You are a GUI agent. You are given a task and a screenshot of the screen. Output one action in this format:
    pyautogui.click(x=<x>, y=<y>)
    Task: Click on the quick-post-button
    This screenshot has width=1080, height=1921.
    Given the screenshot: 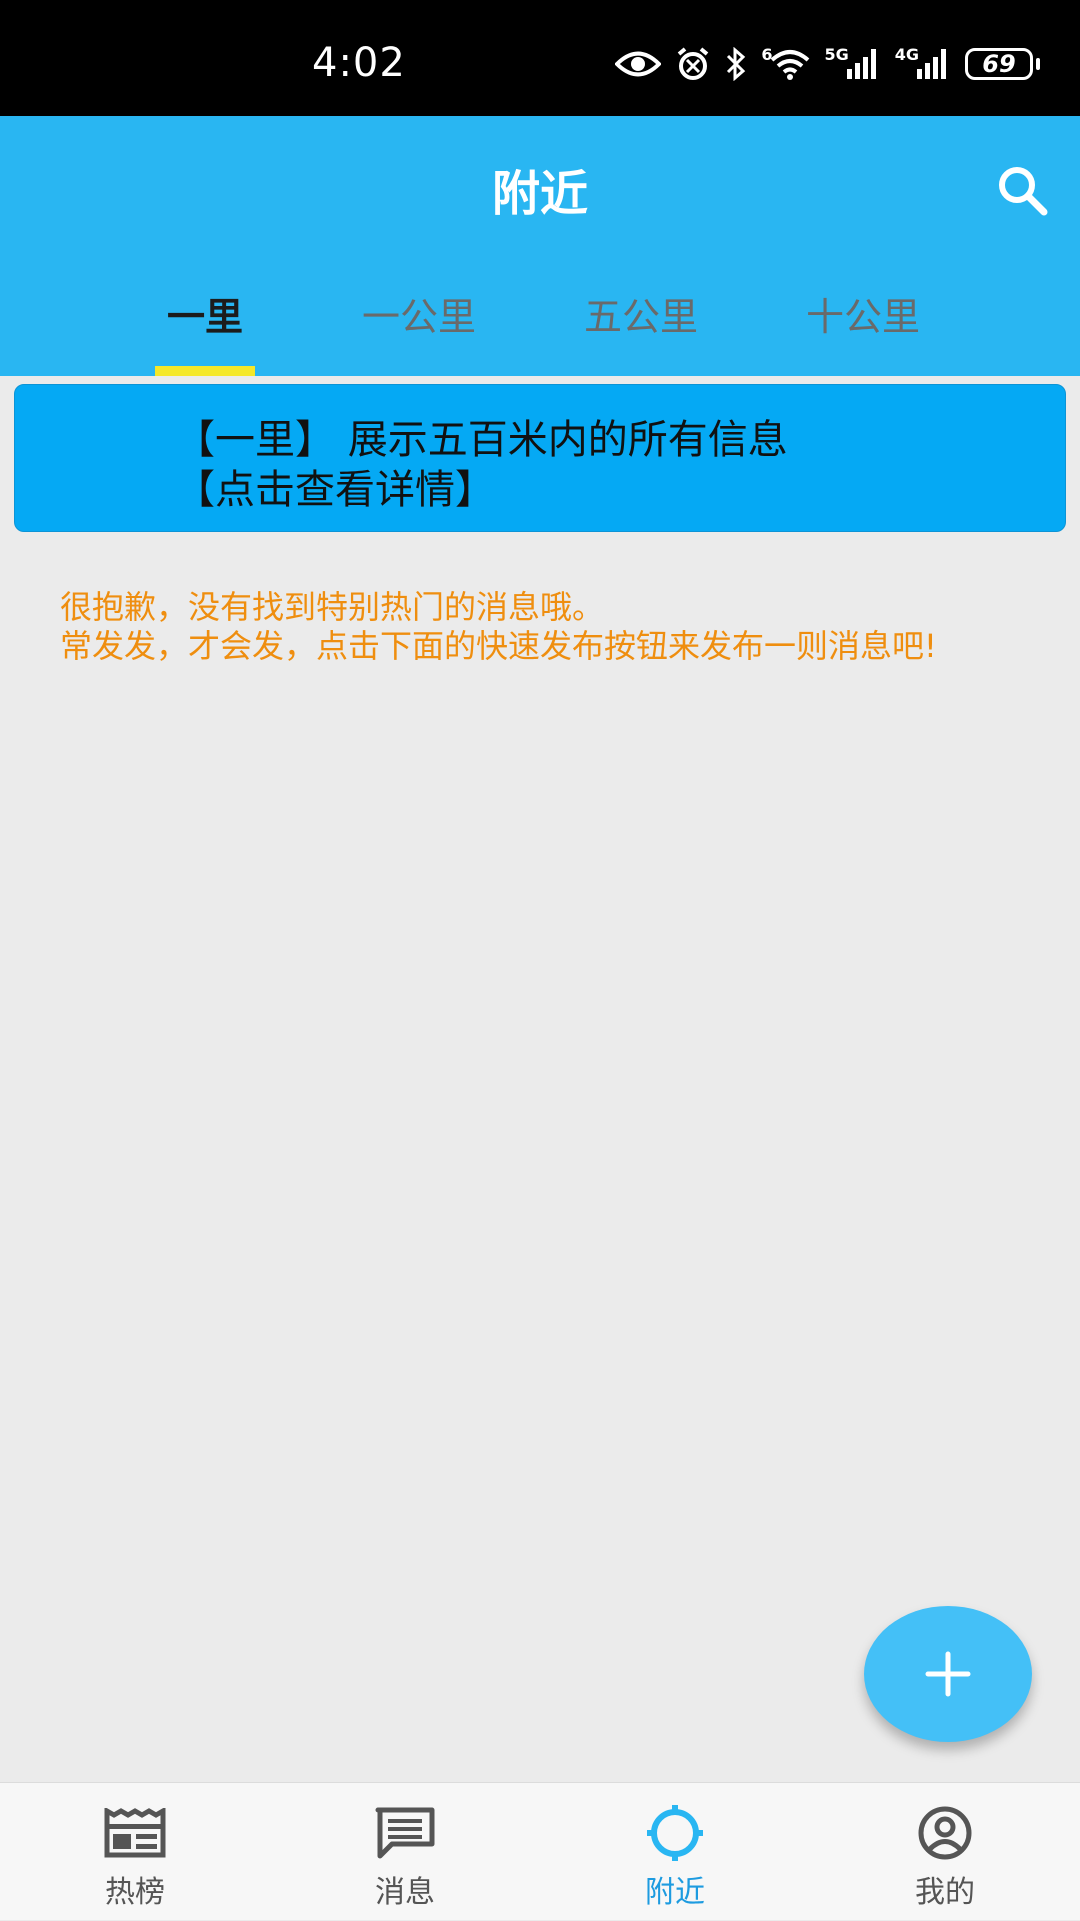 What is the action you would take?
    pyautogui.click(x=948, y=1674)
    